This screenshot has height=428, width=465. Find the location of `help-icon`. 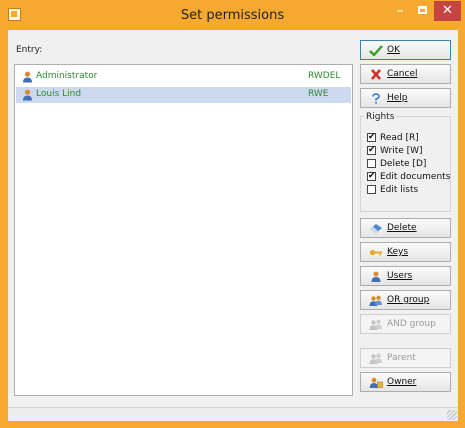

help-icon is located at coordinates (376, 98).